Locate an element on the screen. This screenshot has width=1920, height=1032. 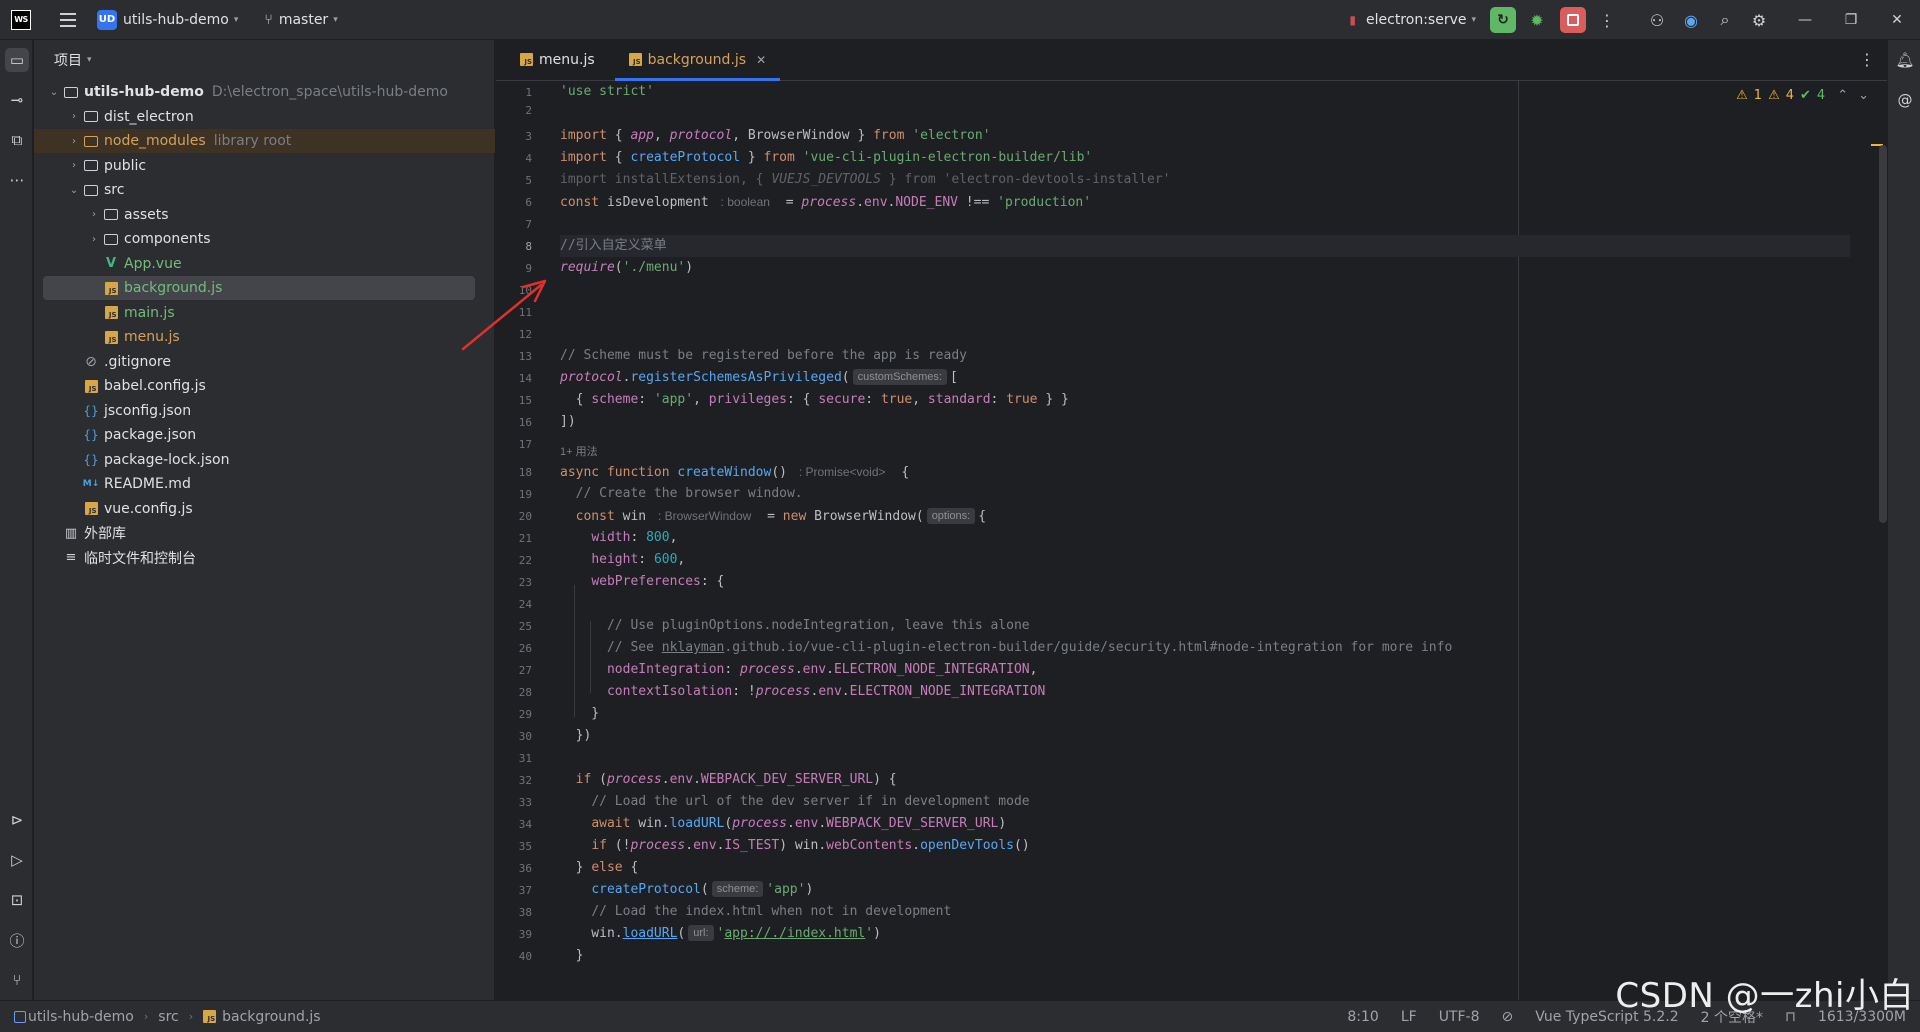
line-number: 17 is located at coordinates (525, 444).